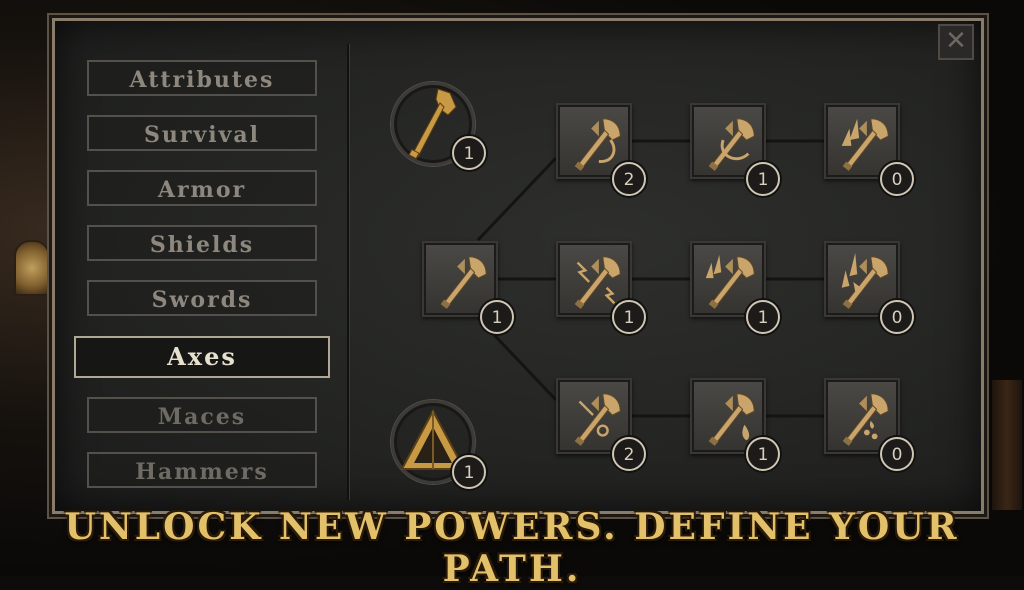 The image size is (1024, 590). Describe the element at coordinates (597, 145) in the screenshot. I see `axe-hook-icon` at that location.